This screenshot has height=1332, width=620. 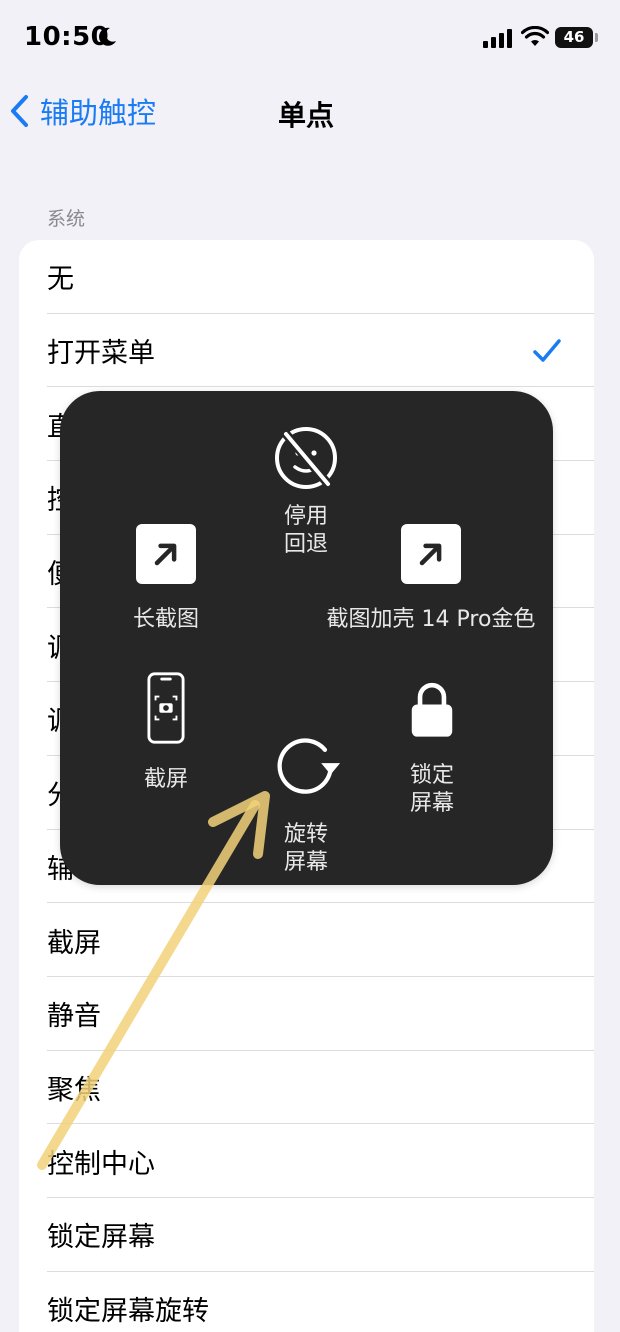 What do you see at coordinates (574, 37) in the screenshot?
I see `battery-indicator: 46` at bounding box center [574, 37].